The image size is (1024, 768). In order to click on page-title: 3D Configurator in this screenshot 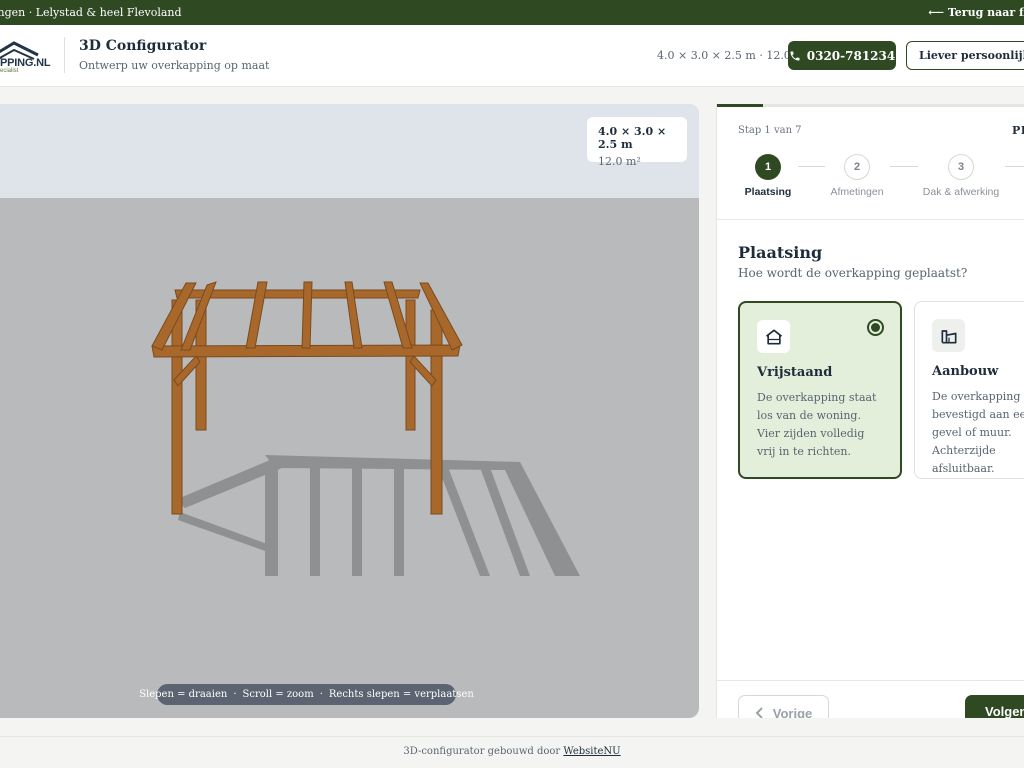, I will do `click(143, 46)`.